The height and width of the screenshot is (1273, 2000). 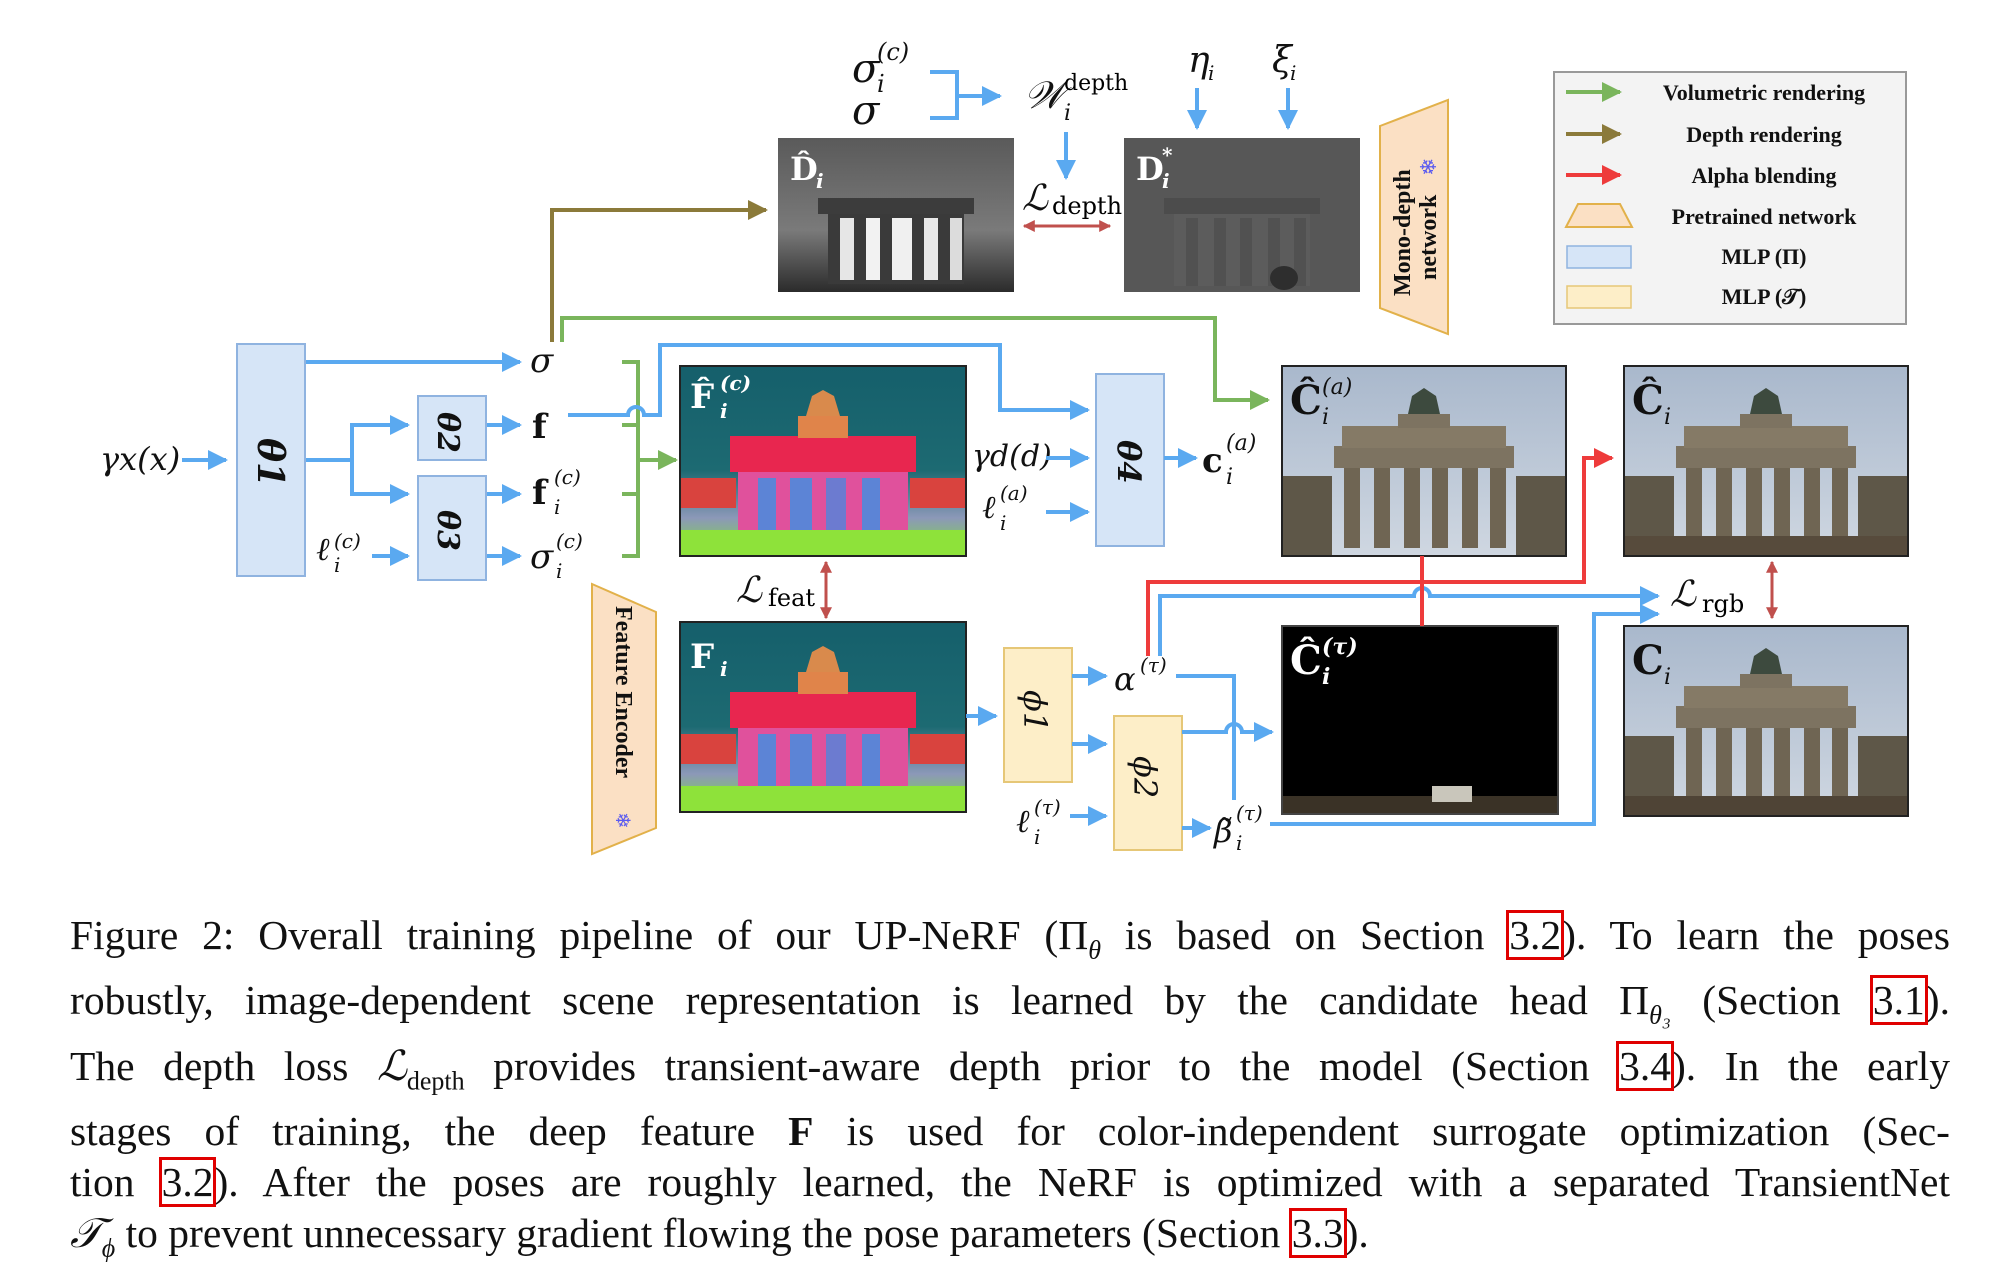 What do you see at coordinates (1756, 935) in the screenshot?
I see `caption-text: ). To learn the poses` at bounding box center [1756, 935].